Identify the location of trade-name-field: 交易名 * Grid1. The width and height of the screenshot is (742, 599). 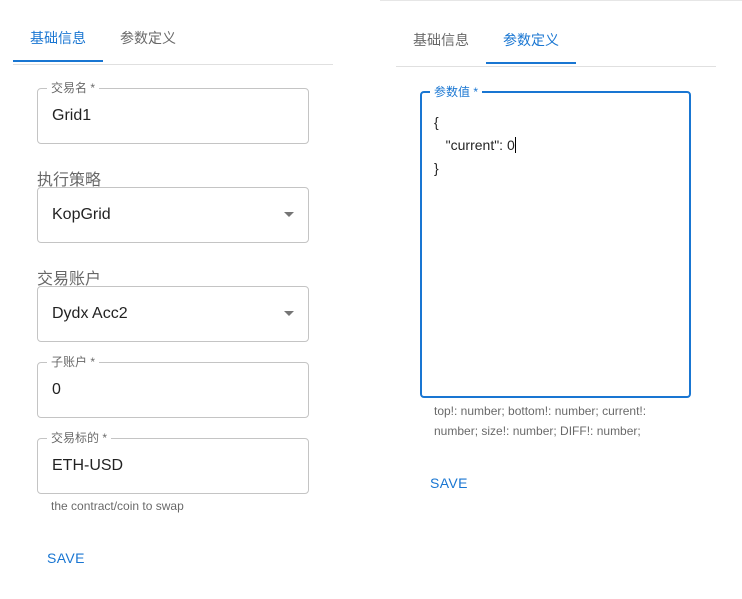
(173, 112).